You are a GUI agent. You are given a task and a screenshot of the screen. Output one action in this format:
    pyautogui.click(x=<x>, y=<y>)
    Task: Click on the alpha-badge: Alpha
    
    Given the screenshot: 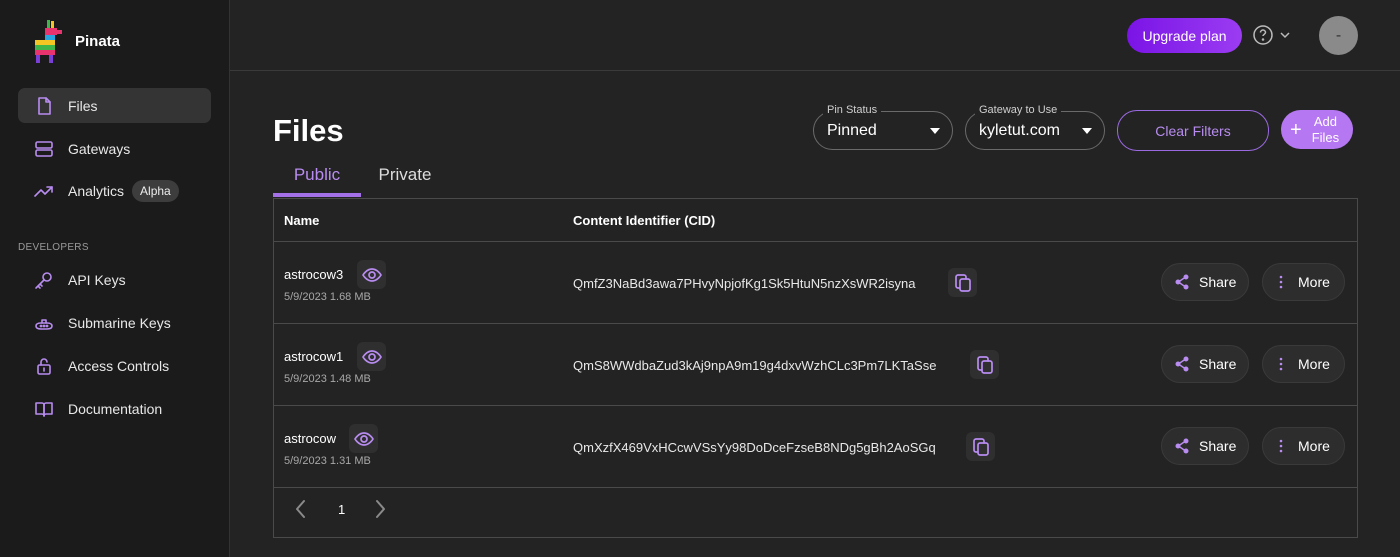 What is the action you would take?
    pyautogui.click(x=155, y=190)
    